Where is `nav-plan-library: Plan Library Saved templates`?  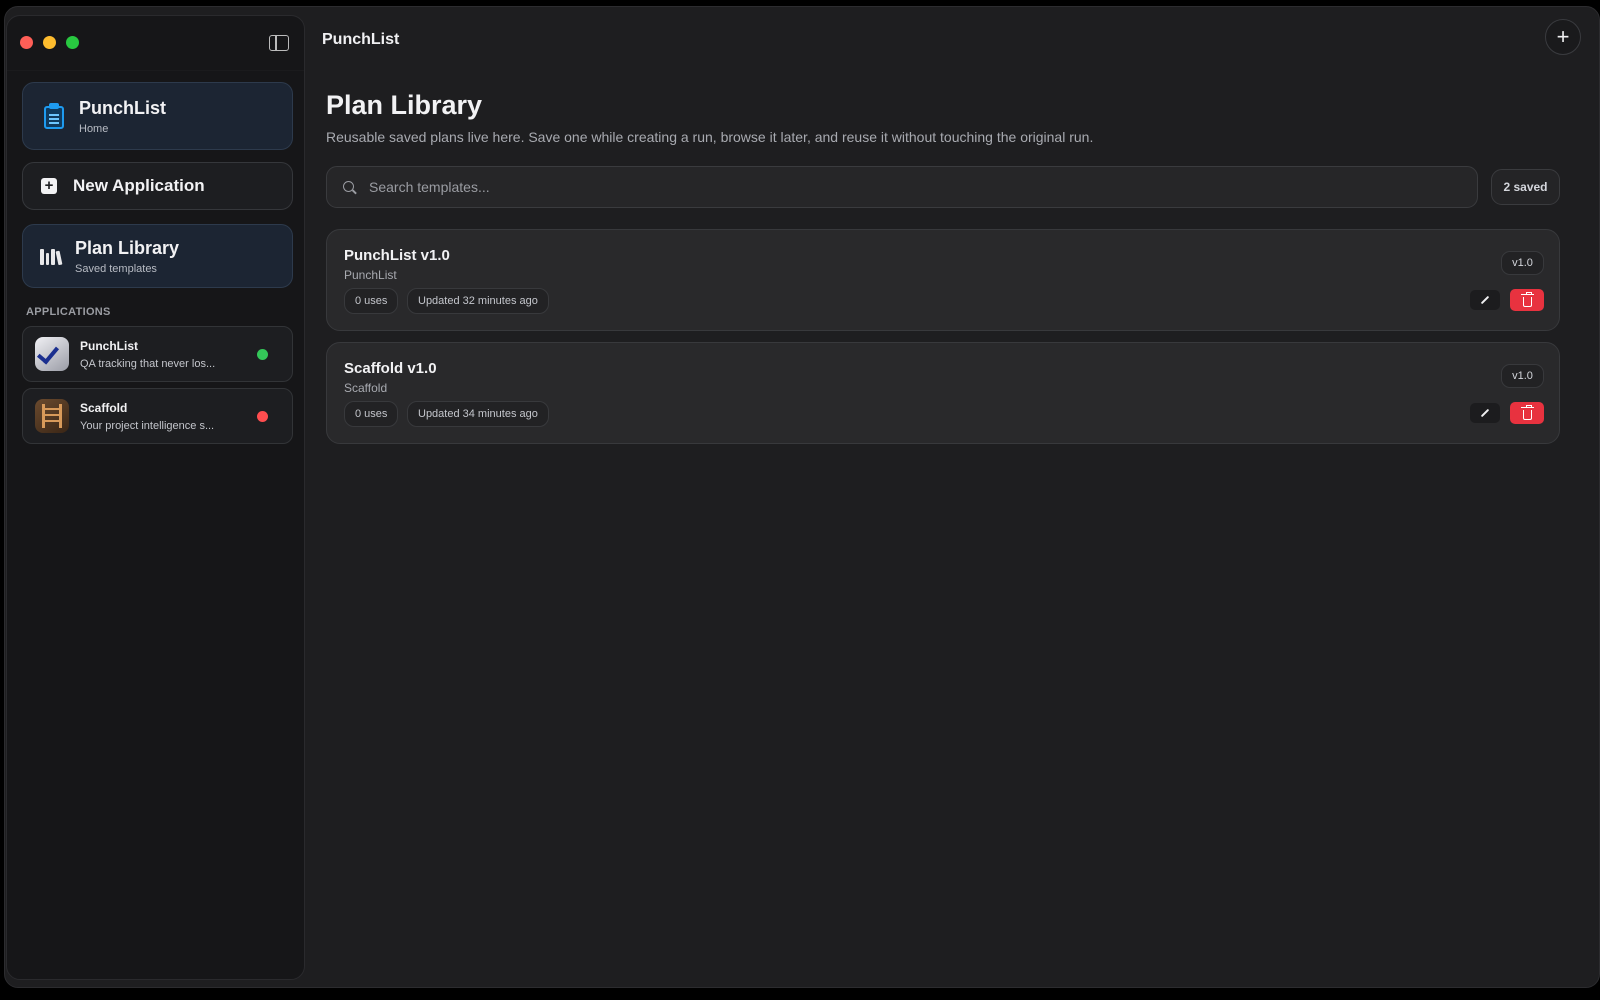
nav-plan-library: Plan Library Saved templates is located at coordinates (157, 256).